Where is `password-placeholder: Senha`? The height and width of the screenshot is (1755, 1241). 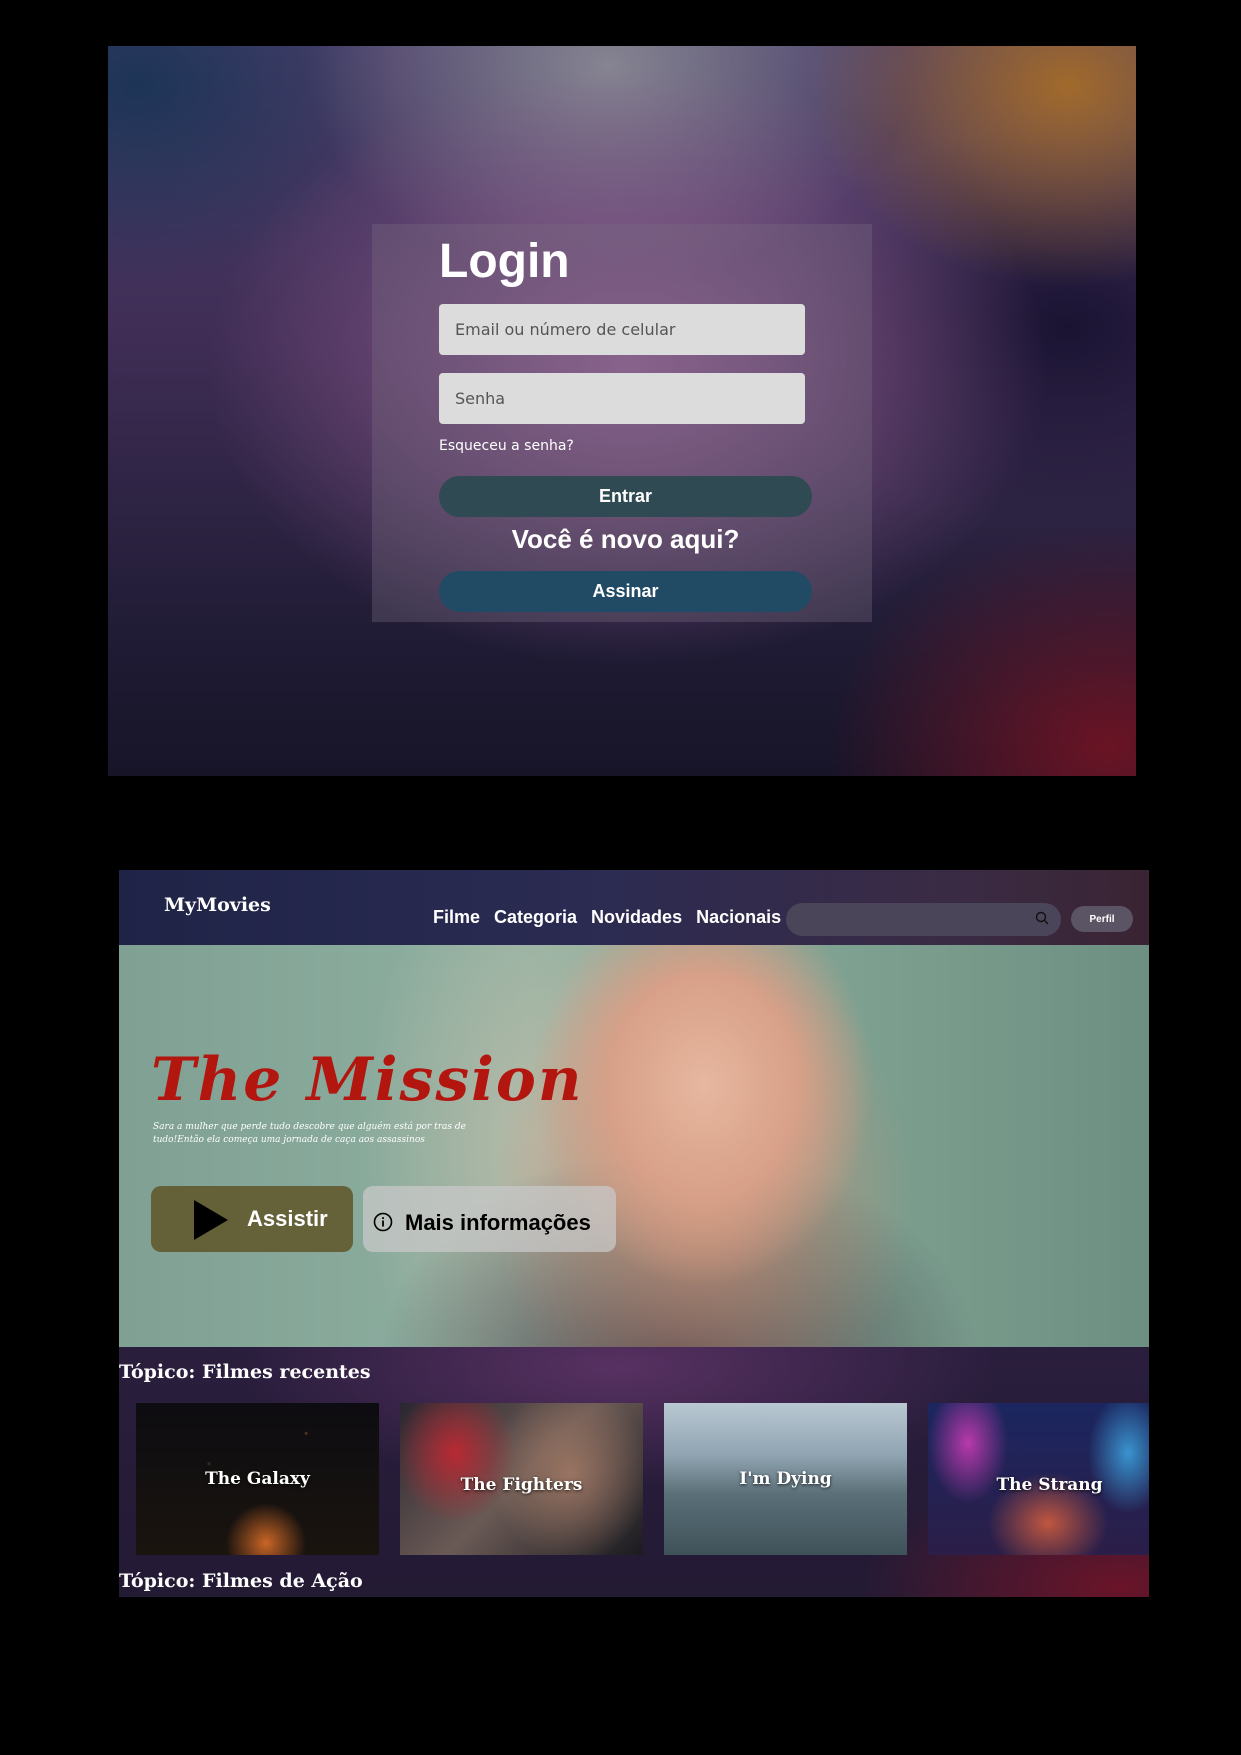 password-placeholder: Senha is located at coordinates (480, 398).